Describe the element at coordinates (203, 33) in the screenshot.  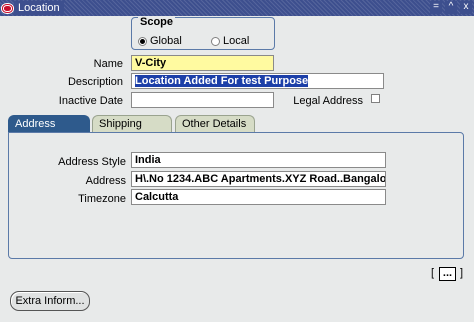
I see `scope-group: Scope Global Local` at that location.